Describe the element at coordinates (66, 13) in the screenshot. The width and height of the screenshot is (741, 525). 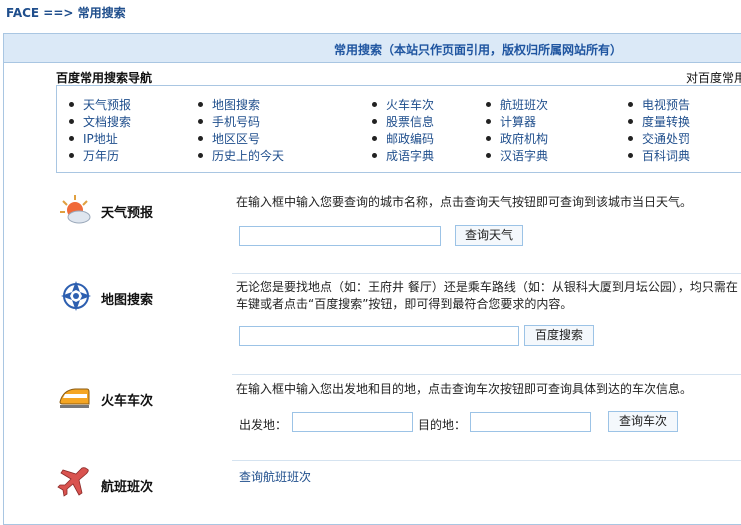
I see `breadcrumb: FACE ==> 常用搜索` at that location.